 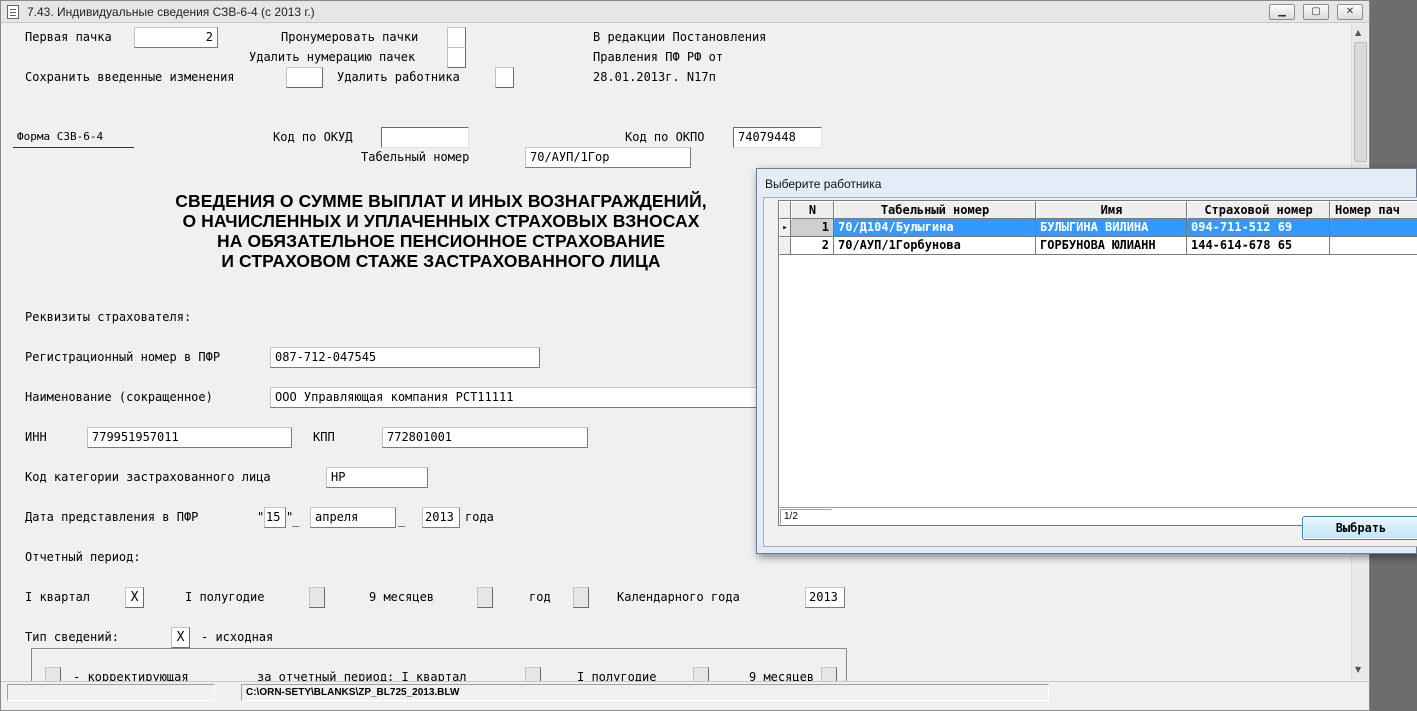 What do you see at coordinates (1350, 12) in the screenshot?
I see `close-button: ✕` at bounding box center [1350, 12].